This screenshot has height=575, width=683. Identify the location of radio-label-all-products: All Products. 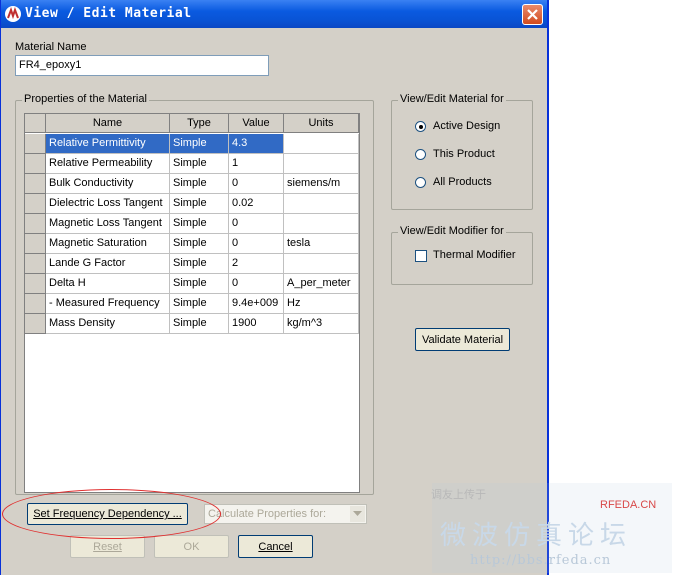
(462, 182).